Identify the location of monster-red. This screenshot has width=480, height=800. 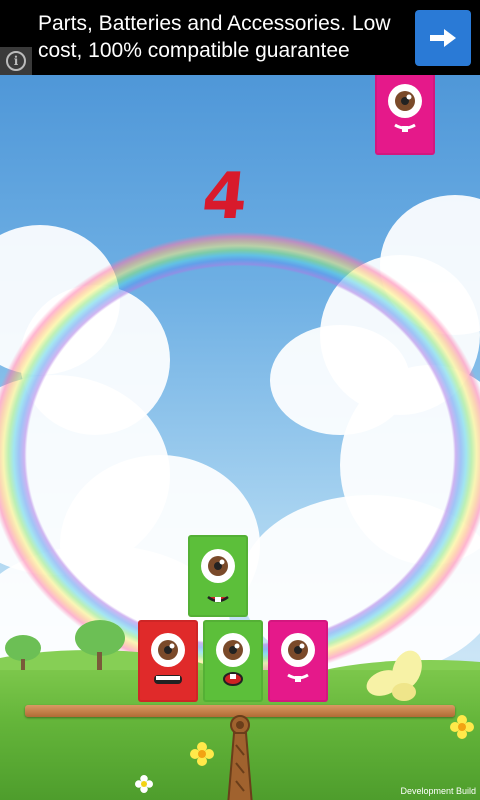
(168, 661).